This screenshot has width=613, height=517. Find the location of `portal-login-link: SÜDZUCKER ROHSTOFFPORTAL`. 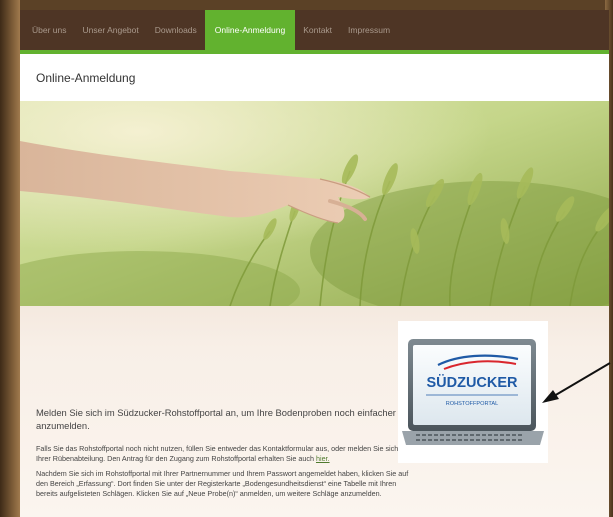

portal-login-link: SÜDZUCKER ROHSTOFFPORTAL is located at coordinates (473, 392).